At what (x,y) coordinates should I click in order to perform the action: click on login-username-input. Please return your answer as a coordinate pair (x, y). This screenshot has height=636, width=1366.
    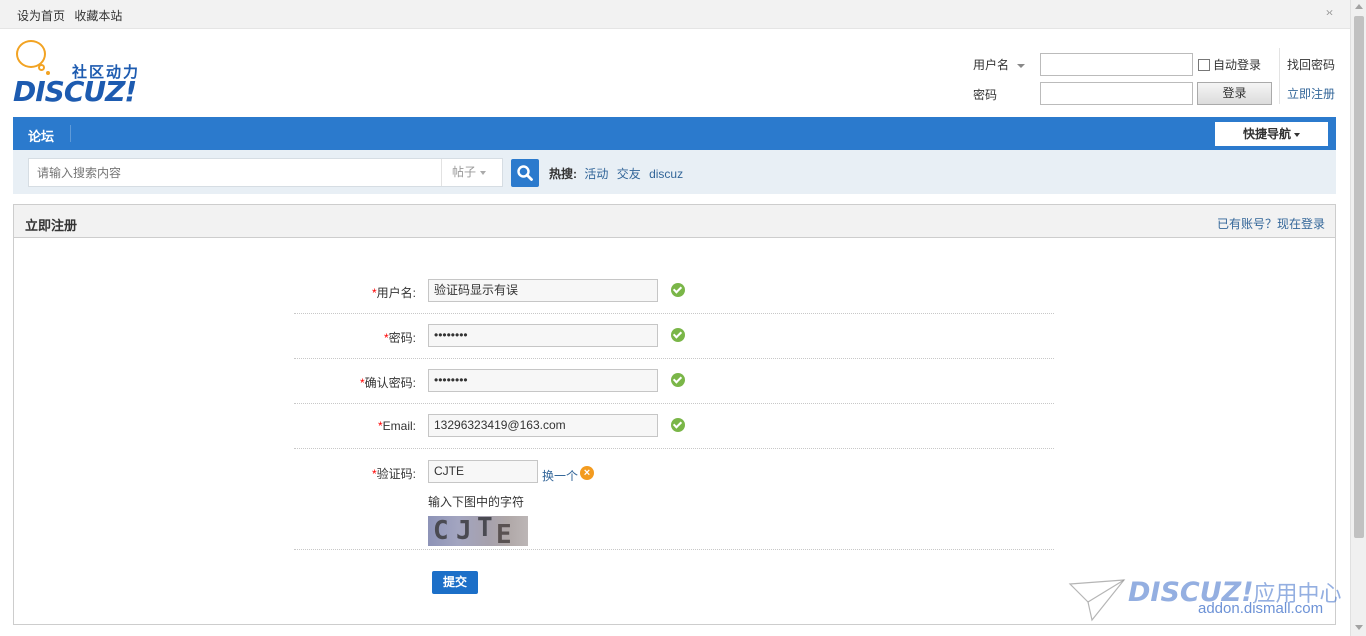
    Looking at the image, I should click on (1116, 64).